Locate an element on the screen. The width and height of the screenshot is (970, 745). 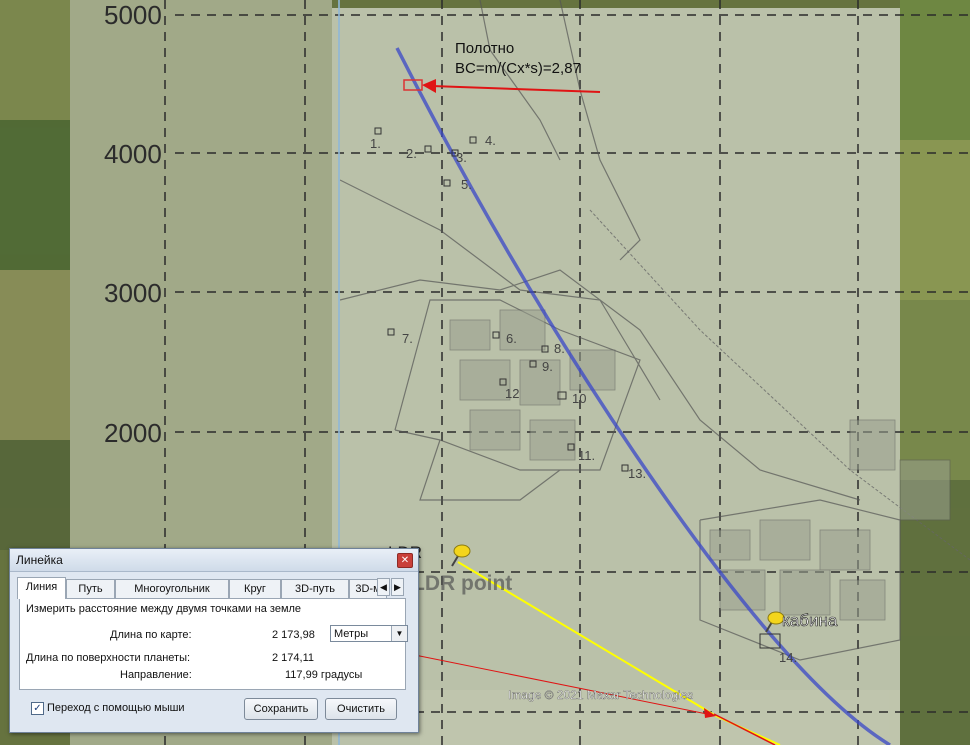
point-label-2: 2. is located at coordinates (411, 153).